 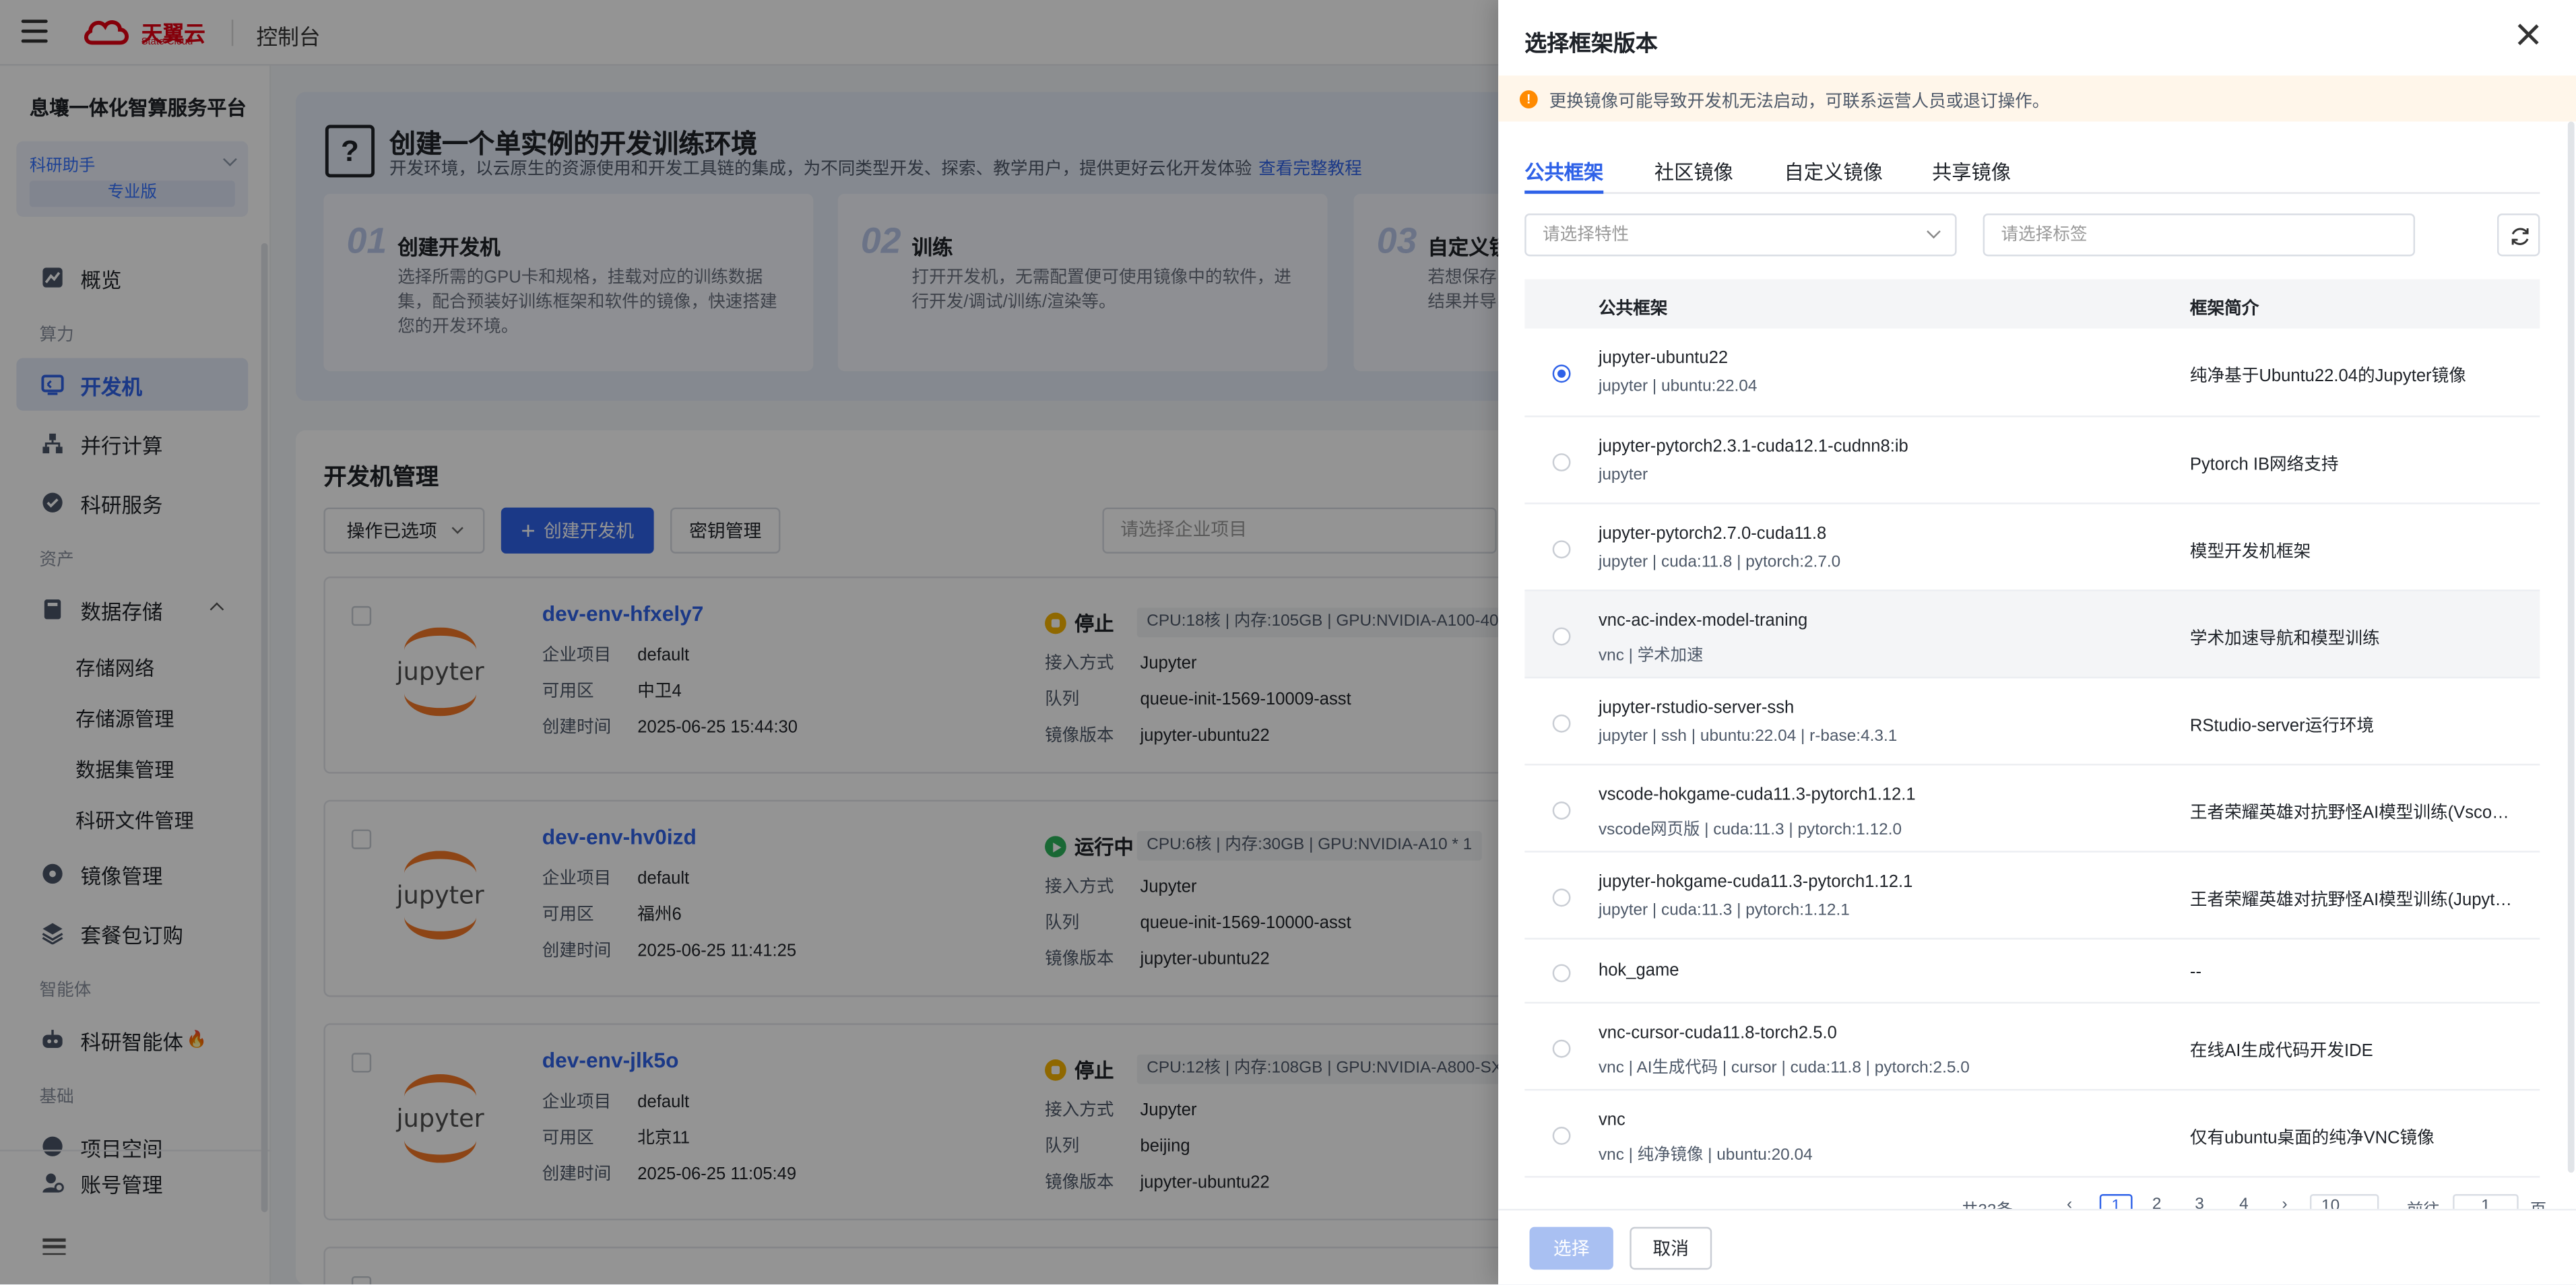 I want to click on alert-text: 更换镜像可能导致开发机无法启动，可联系运营人员或退订操作。, so click(x=1800, y=102).